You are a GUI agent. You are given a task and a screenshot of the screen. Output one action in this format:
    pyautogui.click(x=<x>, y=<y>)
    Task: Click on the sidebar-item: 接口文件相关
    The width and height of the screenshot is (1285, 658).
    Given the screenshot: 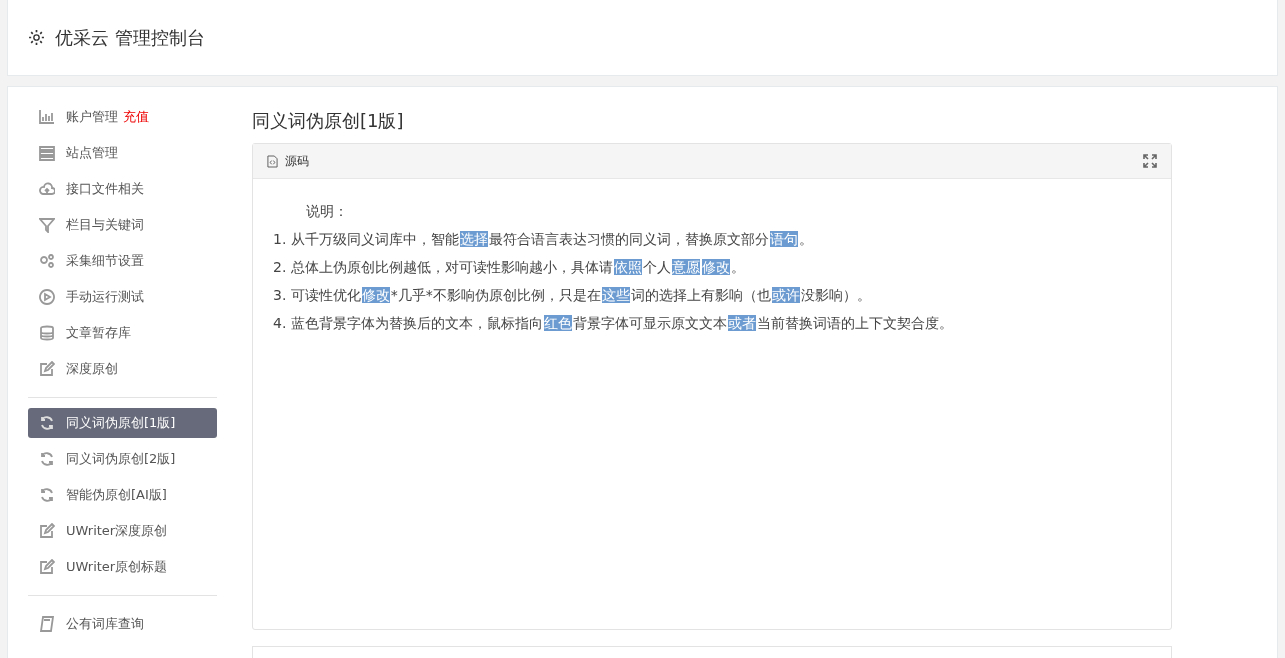 What is the action you would take?
    pyautogui.click(x=122, y=189)
    